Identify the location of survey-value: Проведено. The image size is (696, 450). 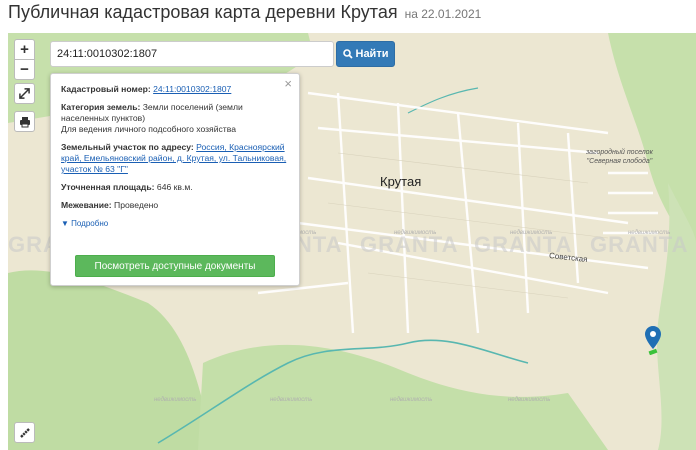
(136, 205).